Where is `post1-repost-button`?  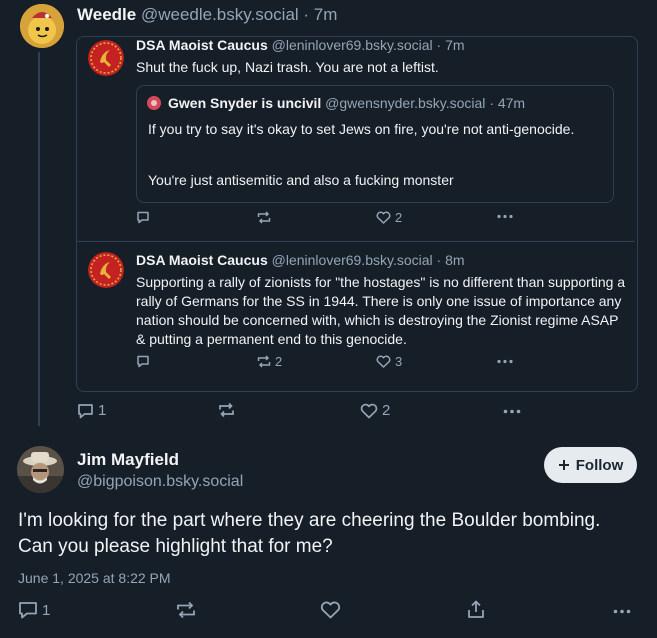
post1-repost-button is located at coordinates (226, 410).